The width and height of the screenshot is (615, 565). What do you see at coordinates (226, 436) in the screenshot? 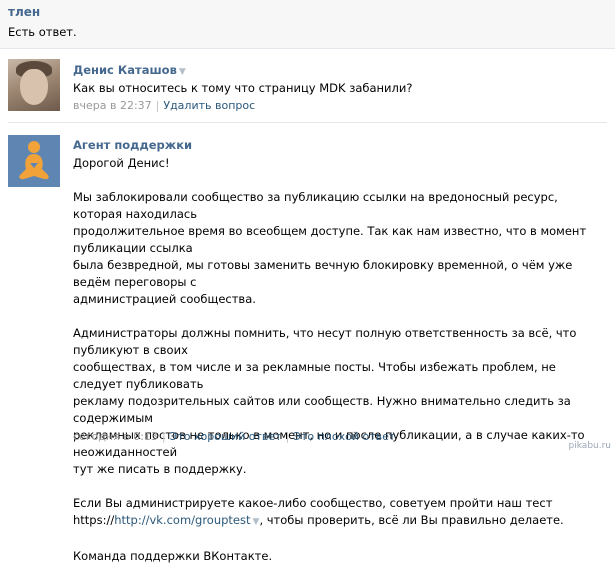
I see `good-answer-link: Это хороший ответ` at bounding box center [226, 436].